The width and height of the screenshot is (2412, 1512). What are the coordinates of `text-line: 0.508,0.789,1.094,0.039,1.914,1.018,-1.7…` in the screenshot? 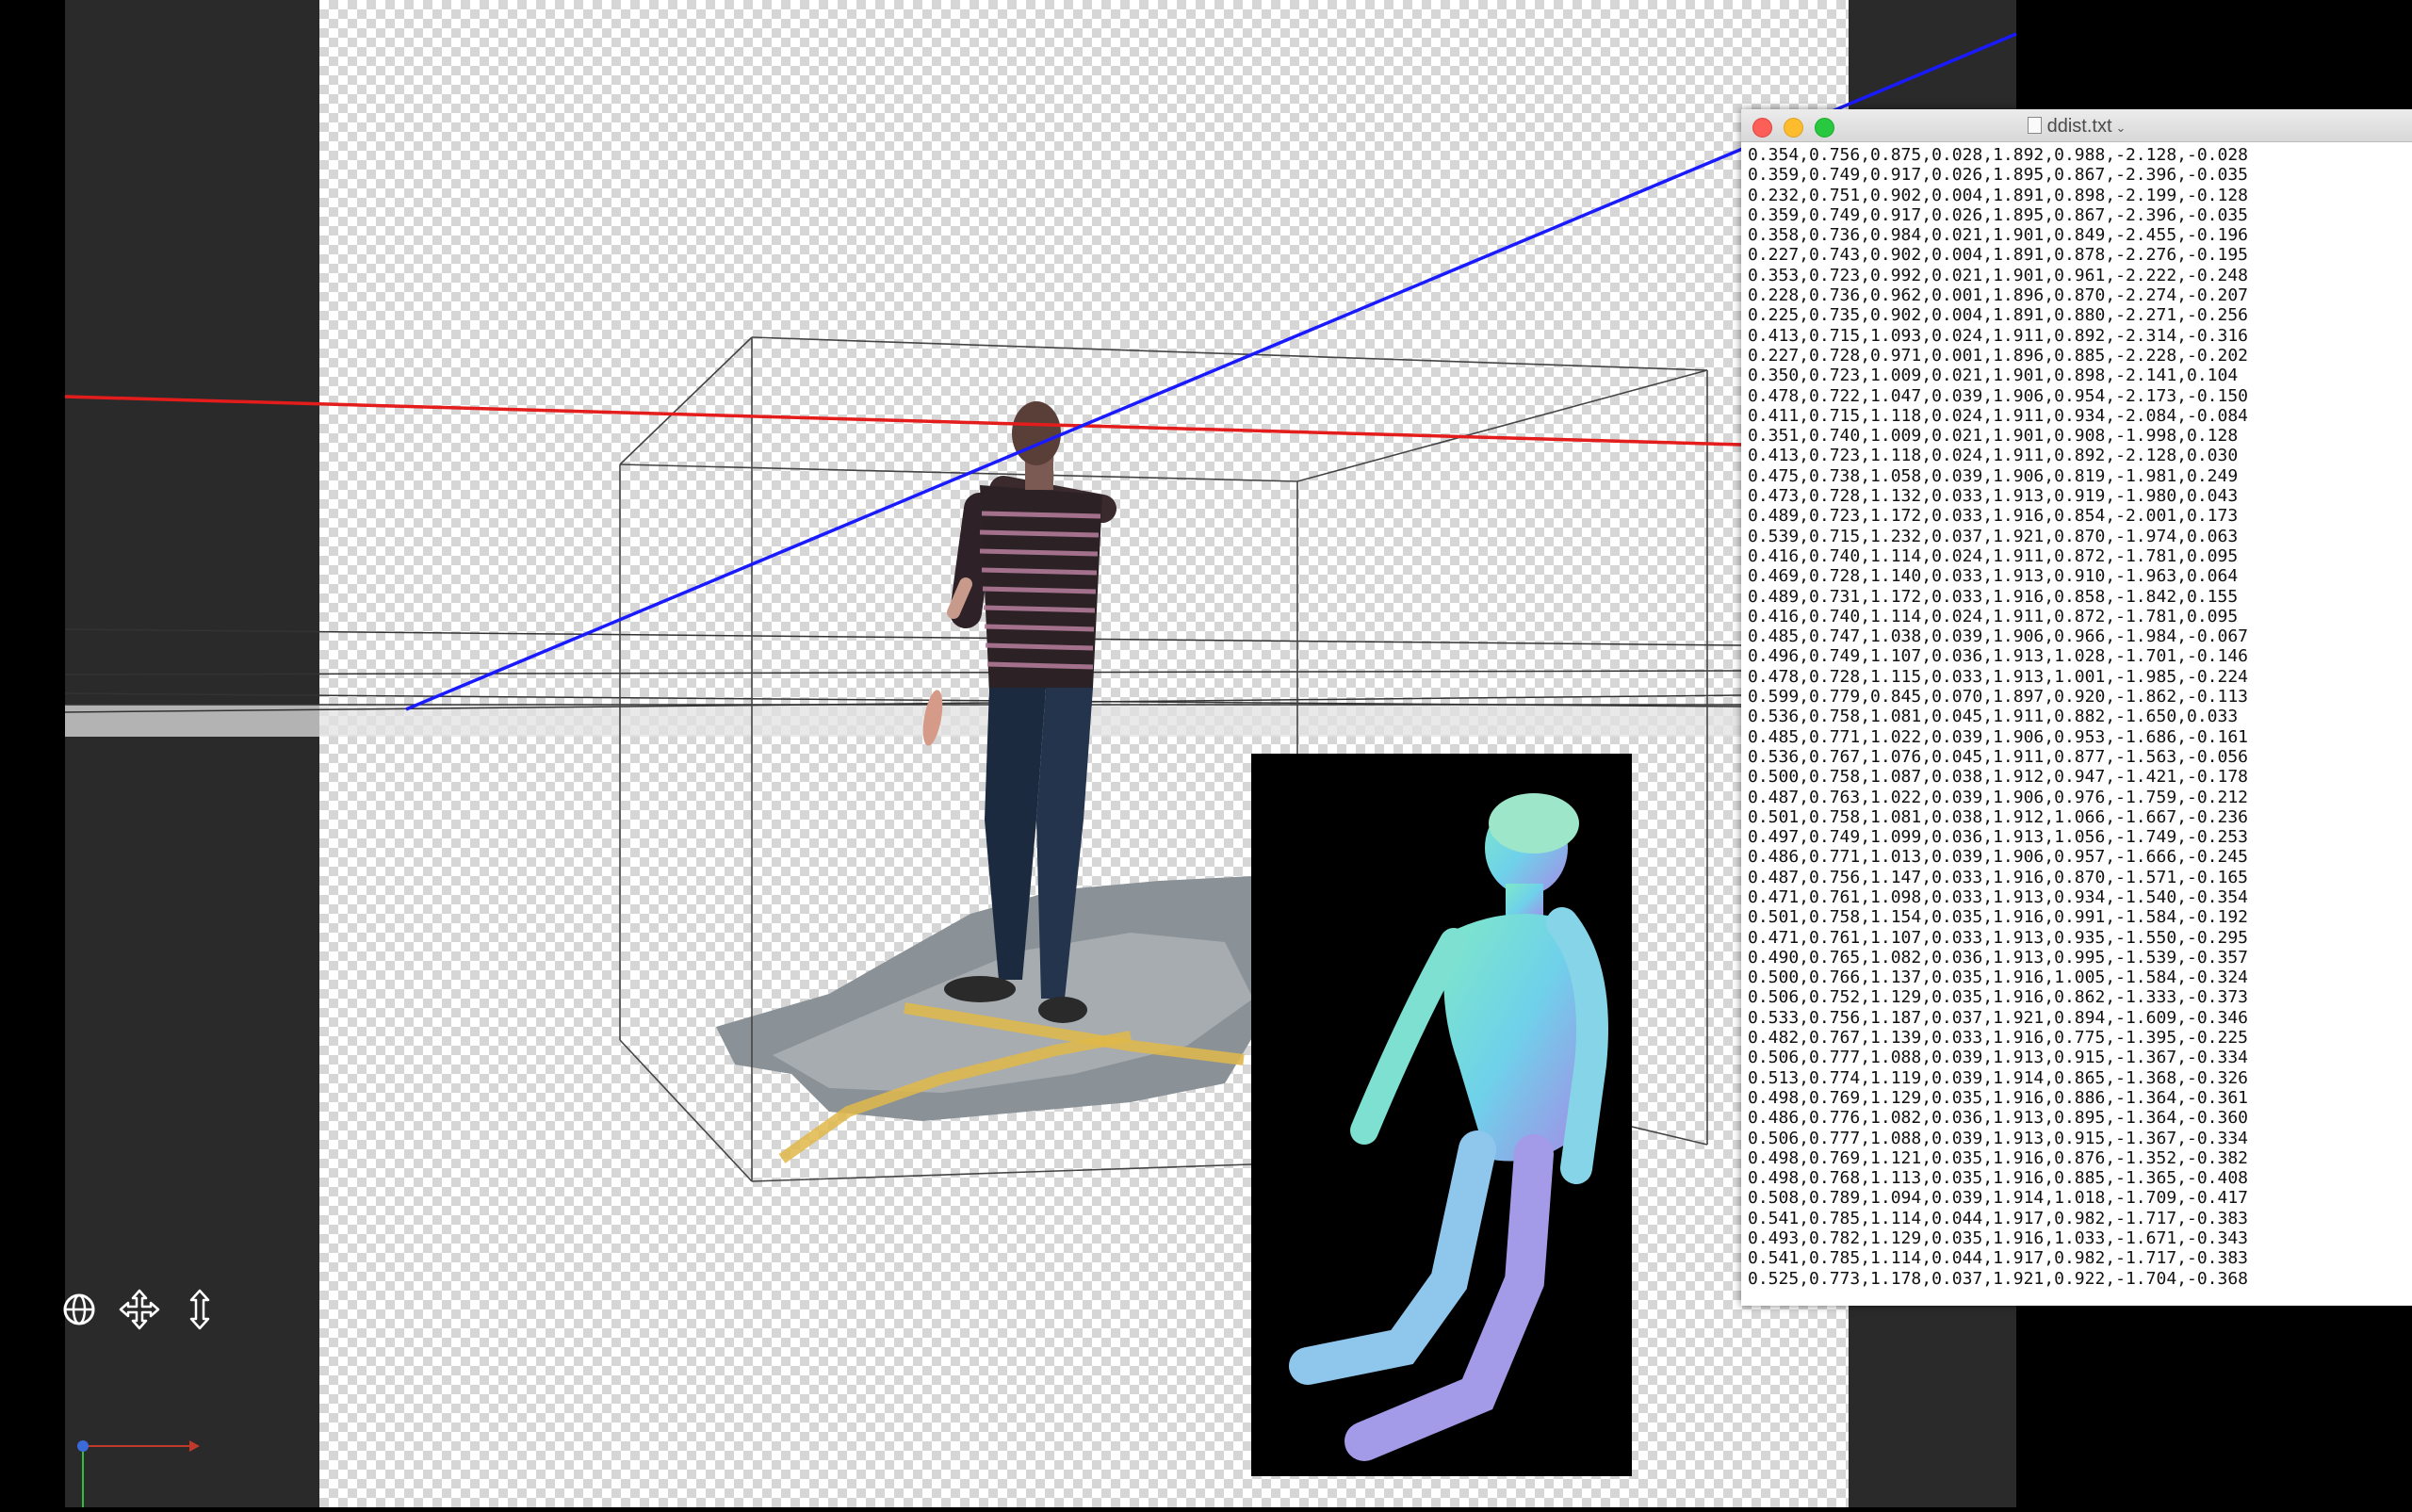 It's located at (1998, 1198).